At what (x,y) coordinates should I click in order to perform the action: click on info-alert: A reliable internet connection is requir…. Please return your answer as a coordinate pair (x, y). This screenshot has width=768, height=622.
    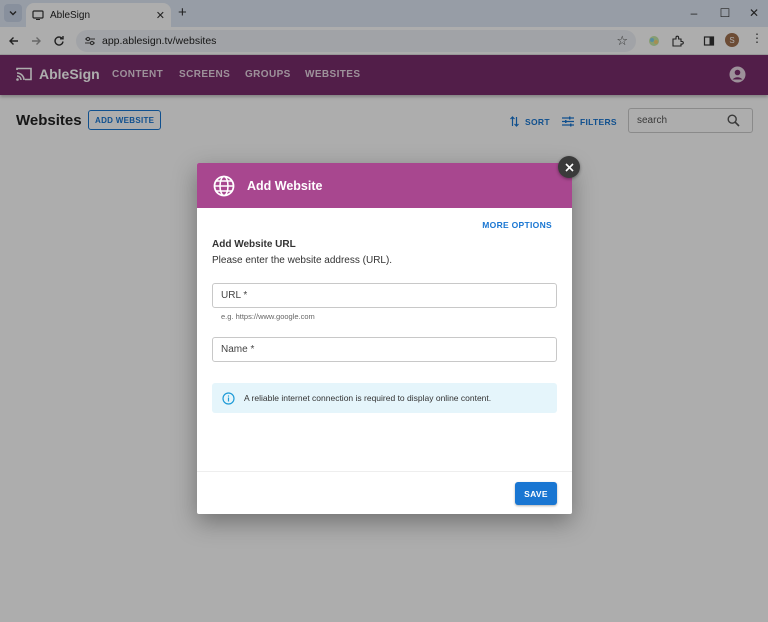
    Looking at the image, I should click on (384, 398).